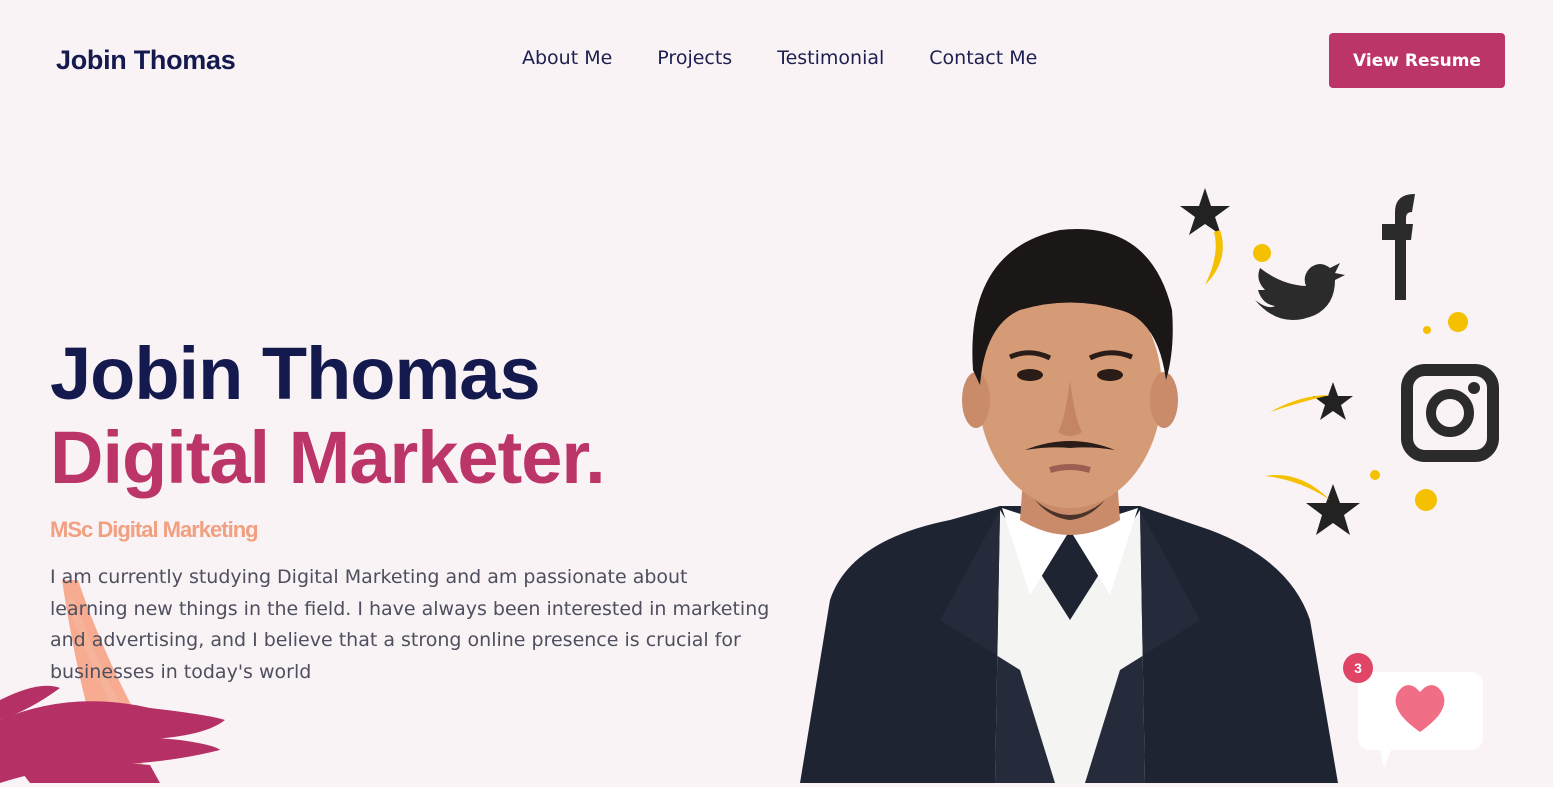  Describe the element at coordinates (1413, 710) in the screenshot. I see `heart-icon: 3` at that location.